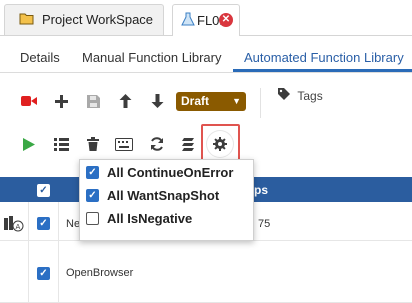  I want to click on refresh-icon, so click(157, 144).